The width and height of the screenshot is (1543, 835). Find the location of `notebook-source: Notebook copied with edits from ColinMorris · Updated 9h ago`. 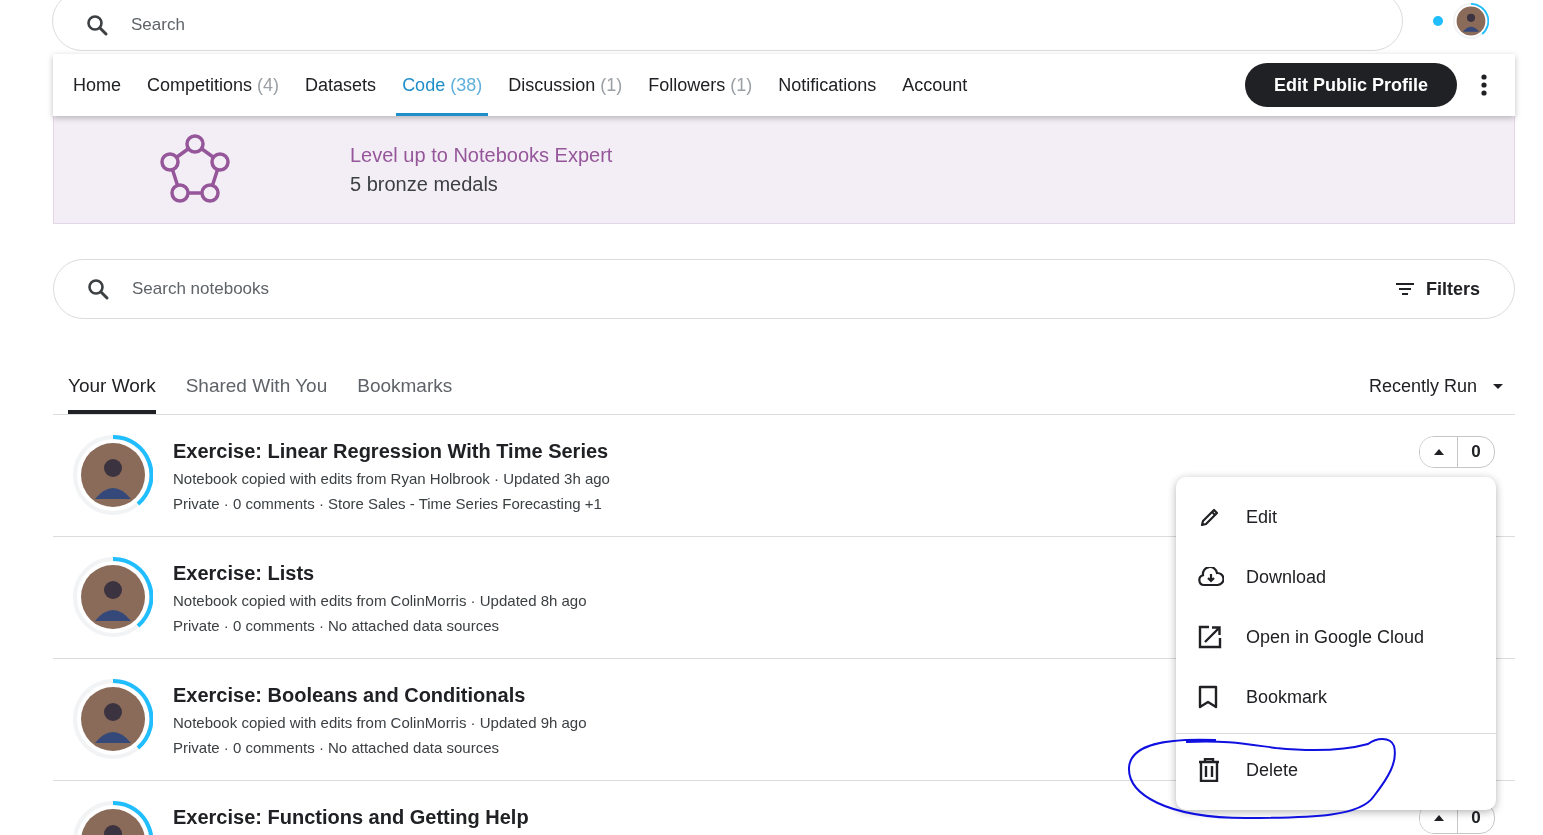

notebook-source: Notebook copied with edits from ColinMorris · Updated 9h ago is located at coordinates (380, 723).